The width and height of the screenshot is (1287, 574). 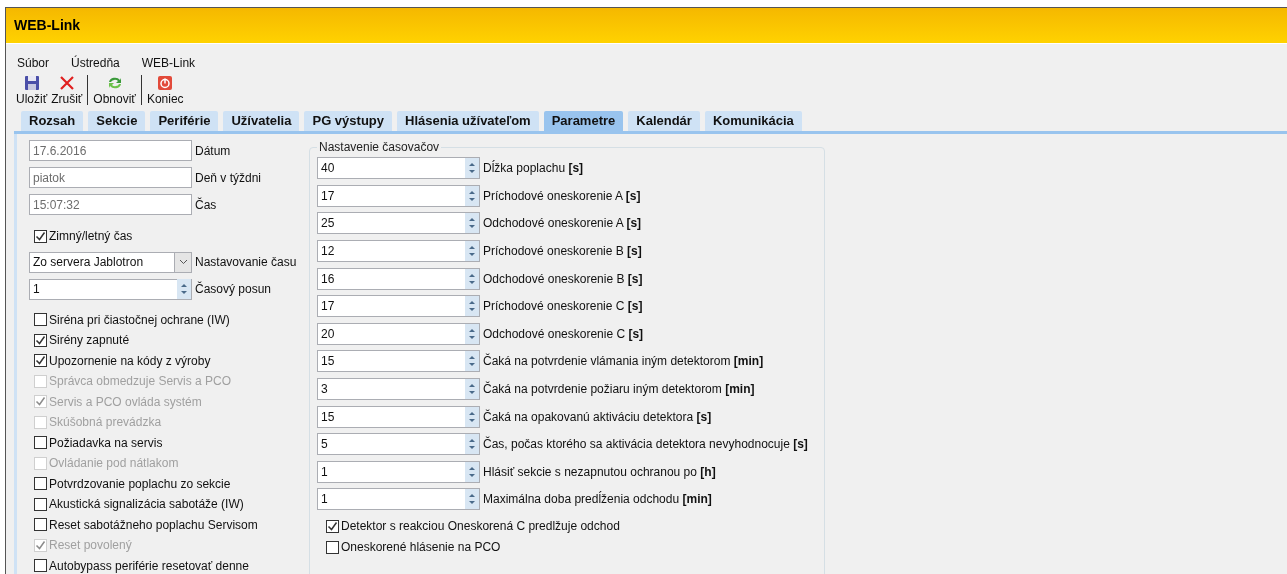 I want to click on tab: Periférie, so click(x=184, y=121).